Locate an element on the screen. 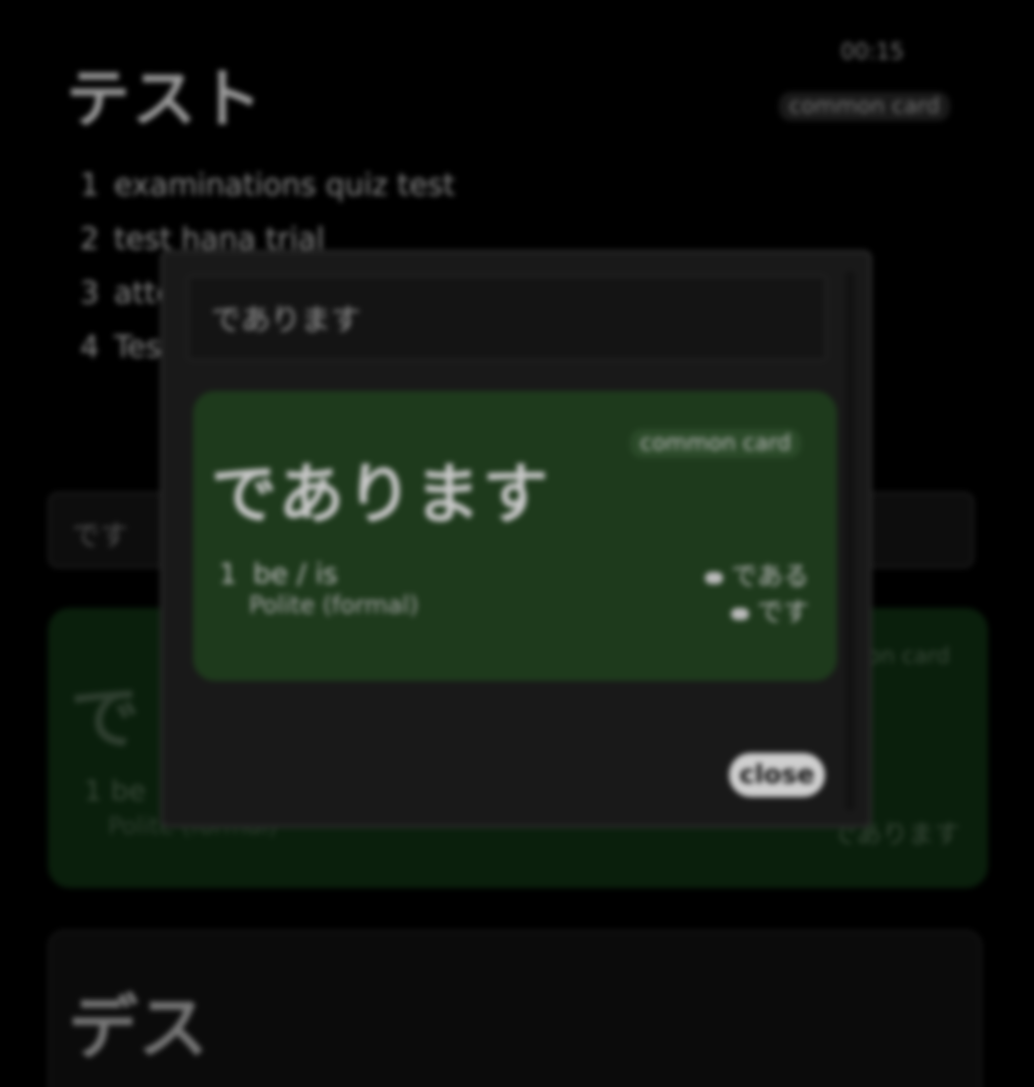  modal-result-item-num: 1 is located at coordinates (228, 573).